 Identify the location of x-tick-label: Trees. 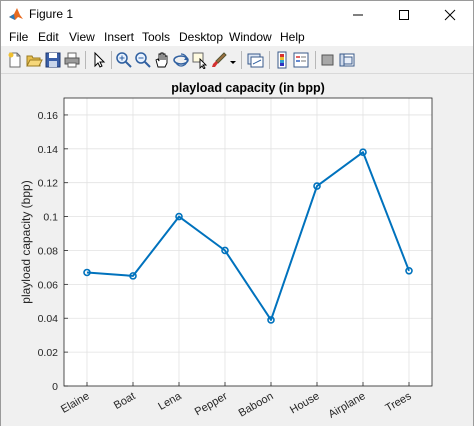
(398, 402).